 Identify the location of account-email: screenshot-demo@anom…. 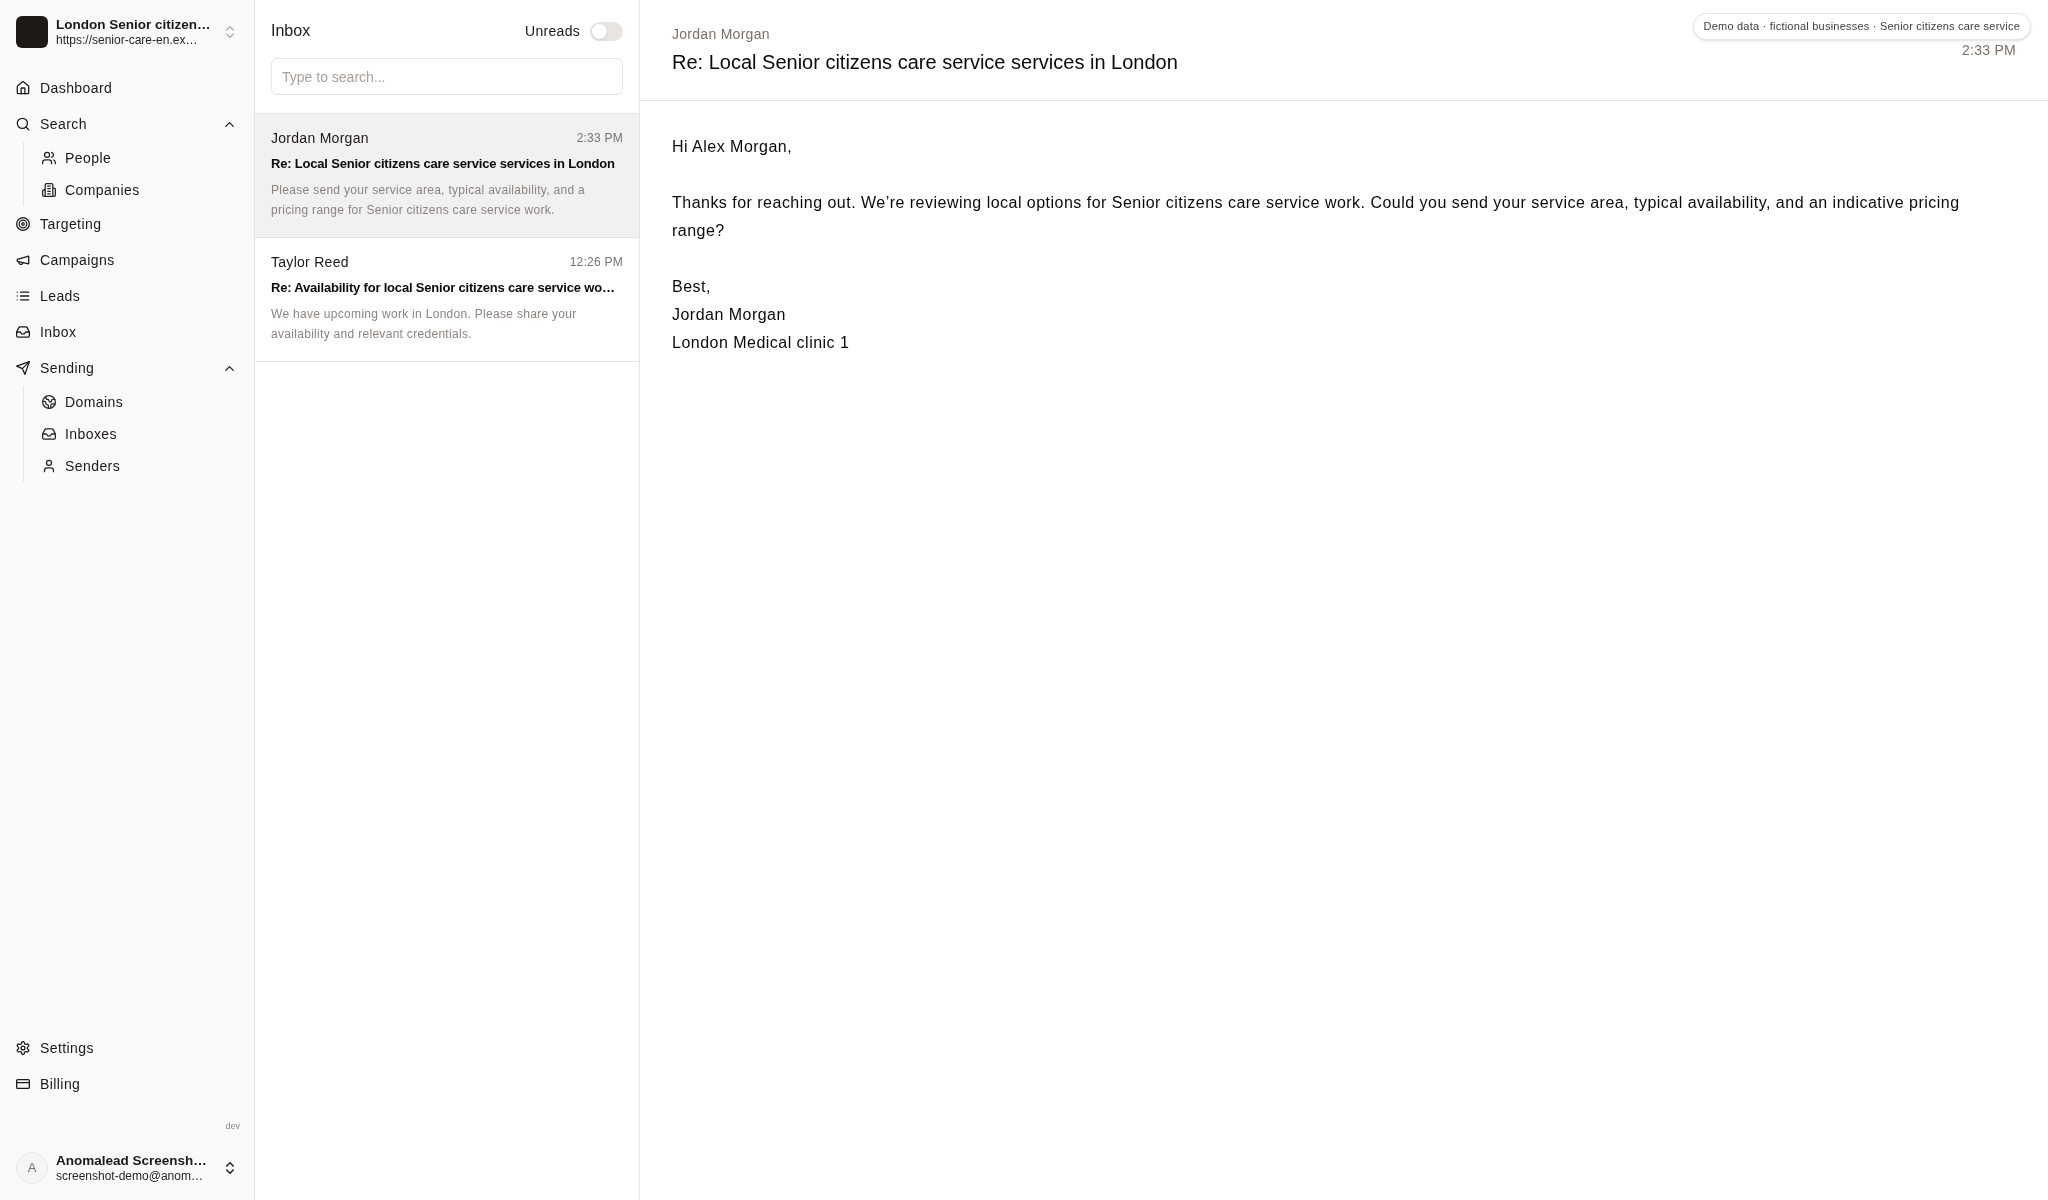
(130, 1176).